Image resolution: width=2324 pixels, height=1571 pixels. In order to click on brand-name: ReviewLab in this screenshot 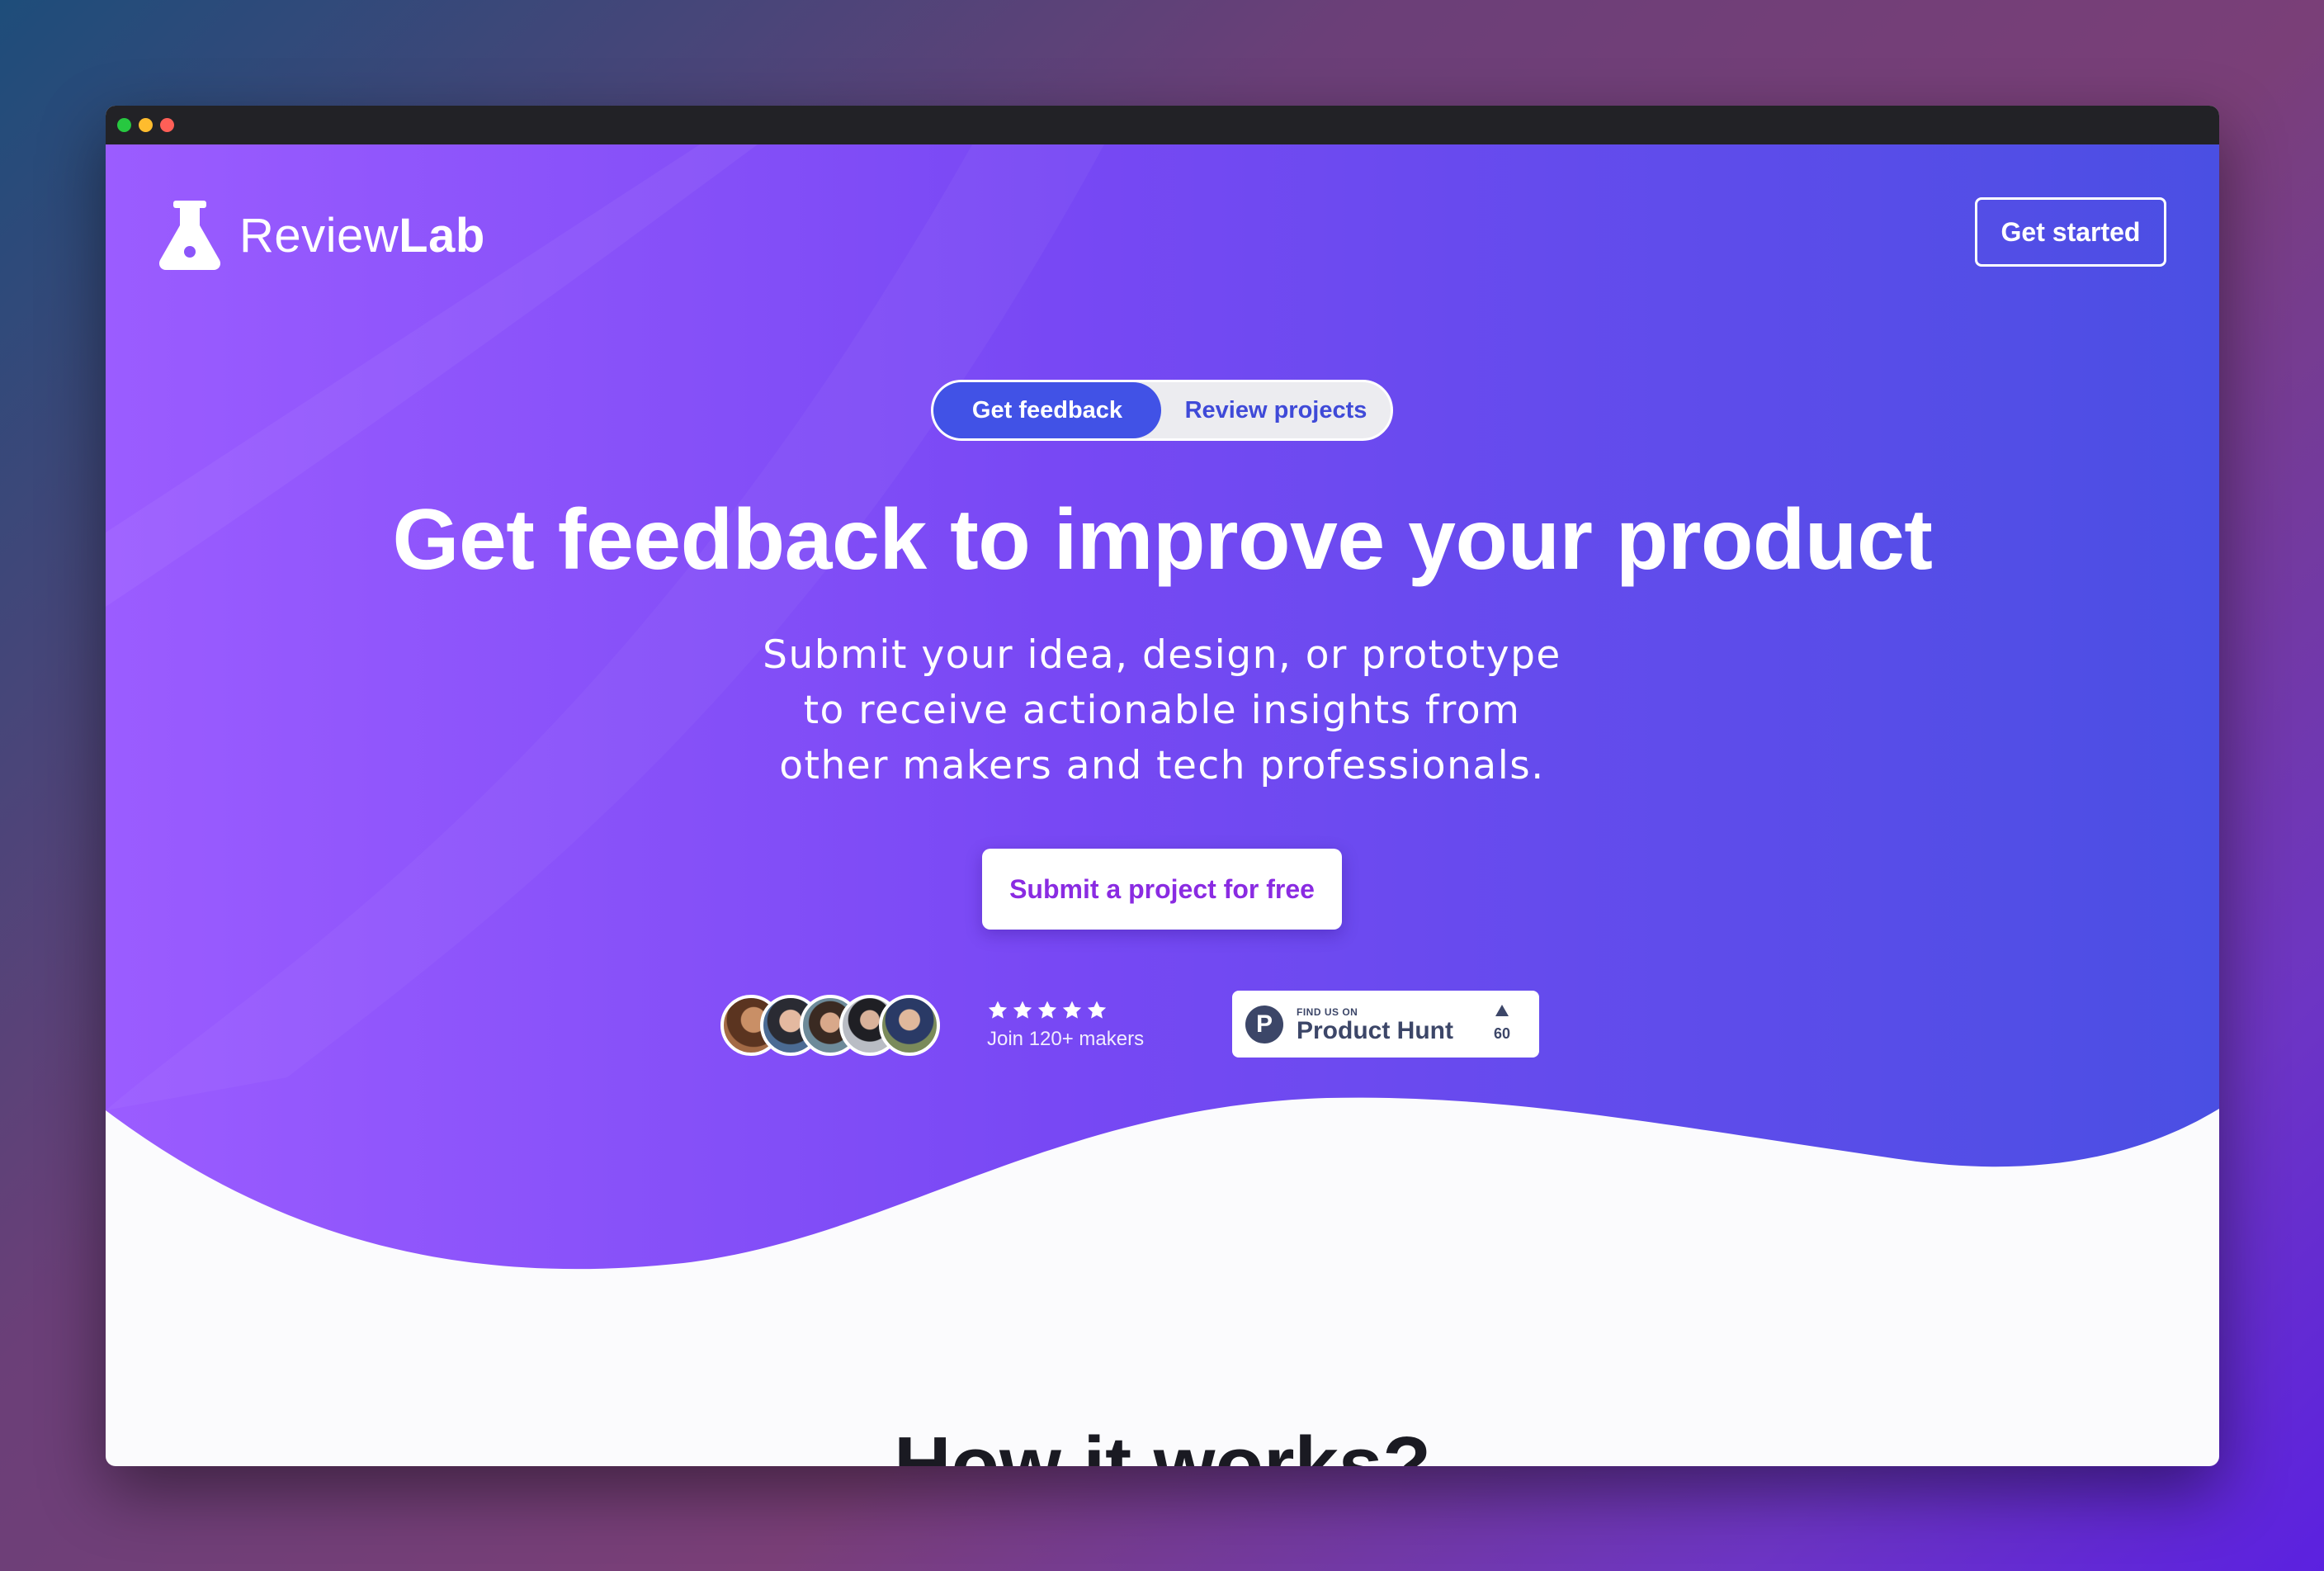, I will do `click(362, 235)`.